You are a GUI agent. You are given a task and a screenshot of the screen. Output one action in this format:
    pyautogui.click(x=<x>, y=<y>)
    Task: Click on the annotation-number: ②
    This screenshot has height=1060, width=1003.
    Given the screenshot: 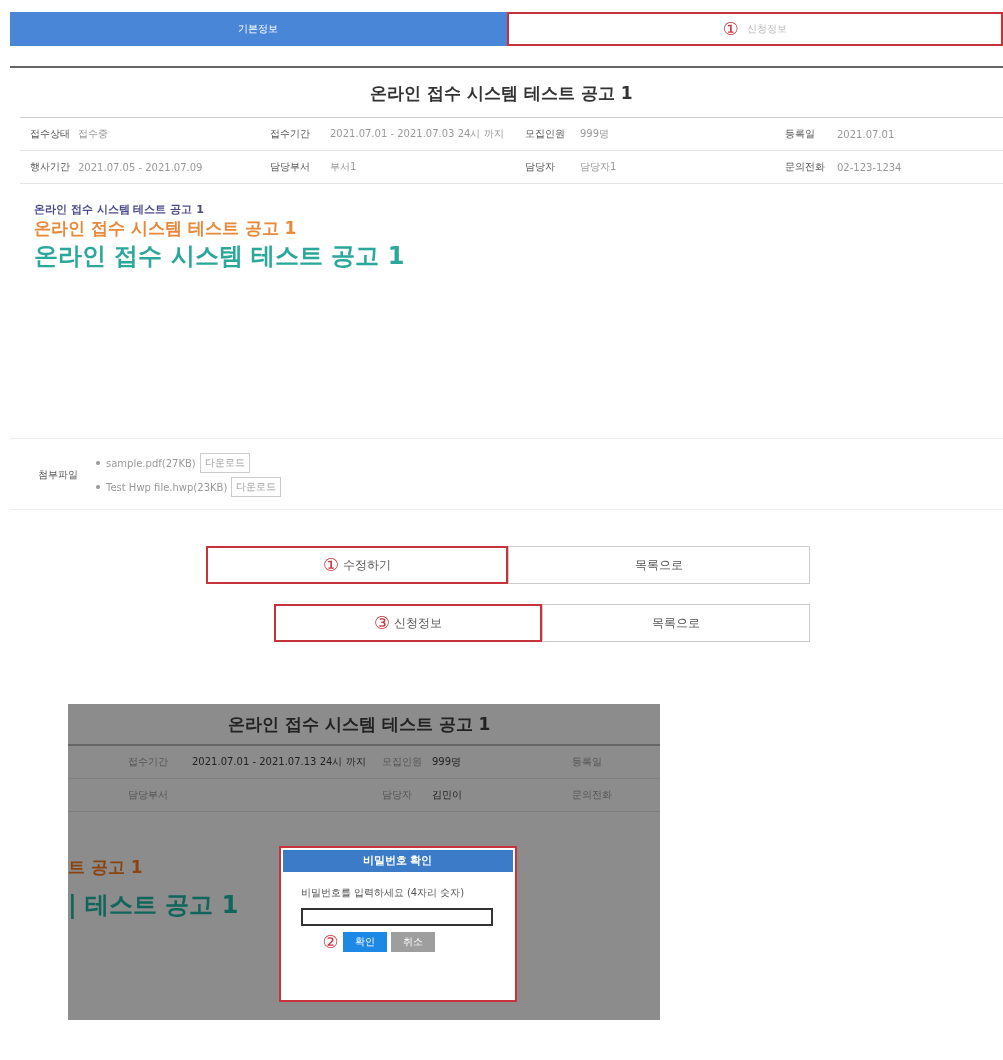 What is the action you would take?
    pyautogui.click(x=330, y=942)
    